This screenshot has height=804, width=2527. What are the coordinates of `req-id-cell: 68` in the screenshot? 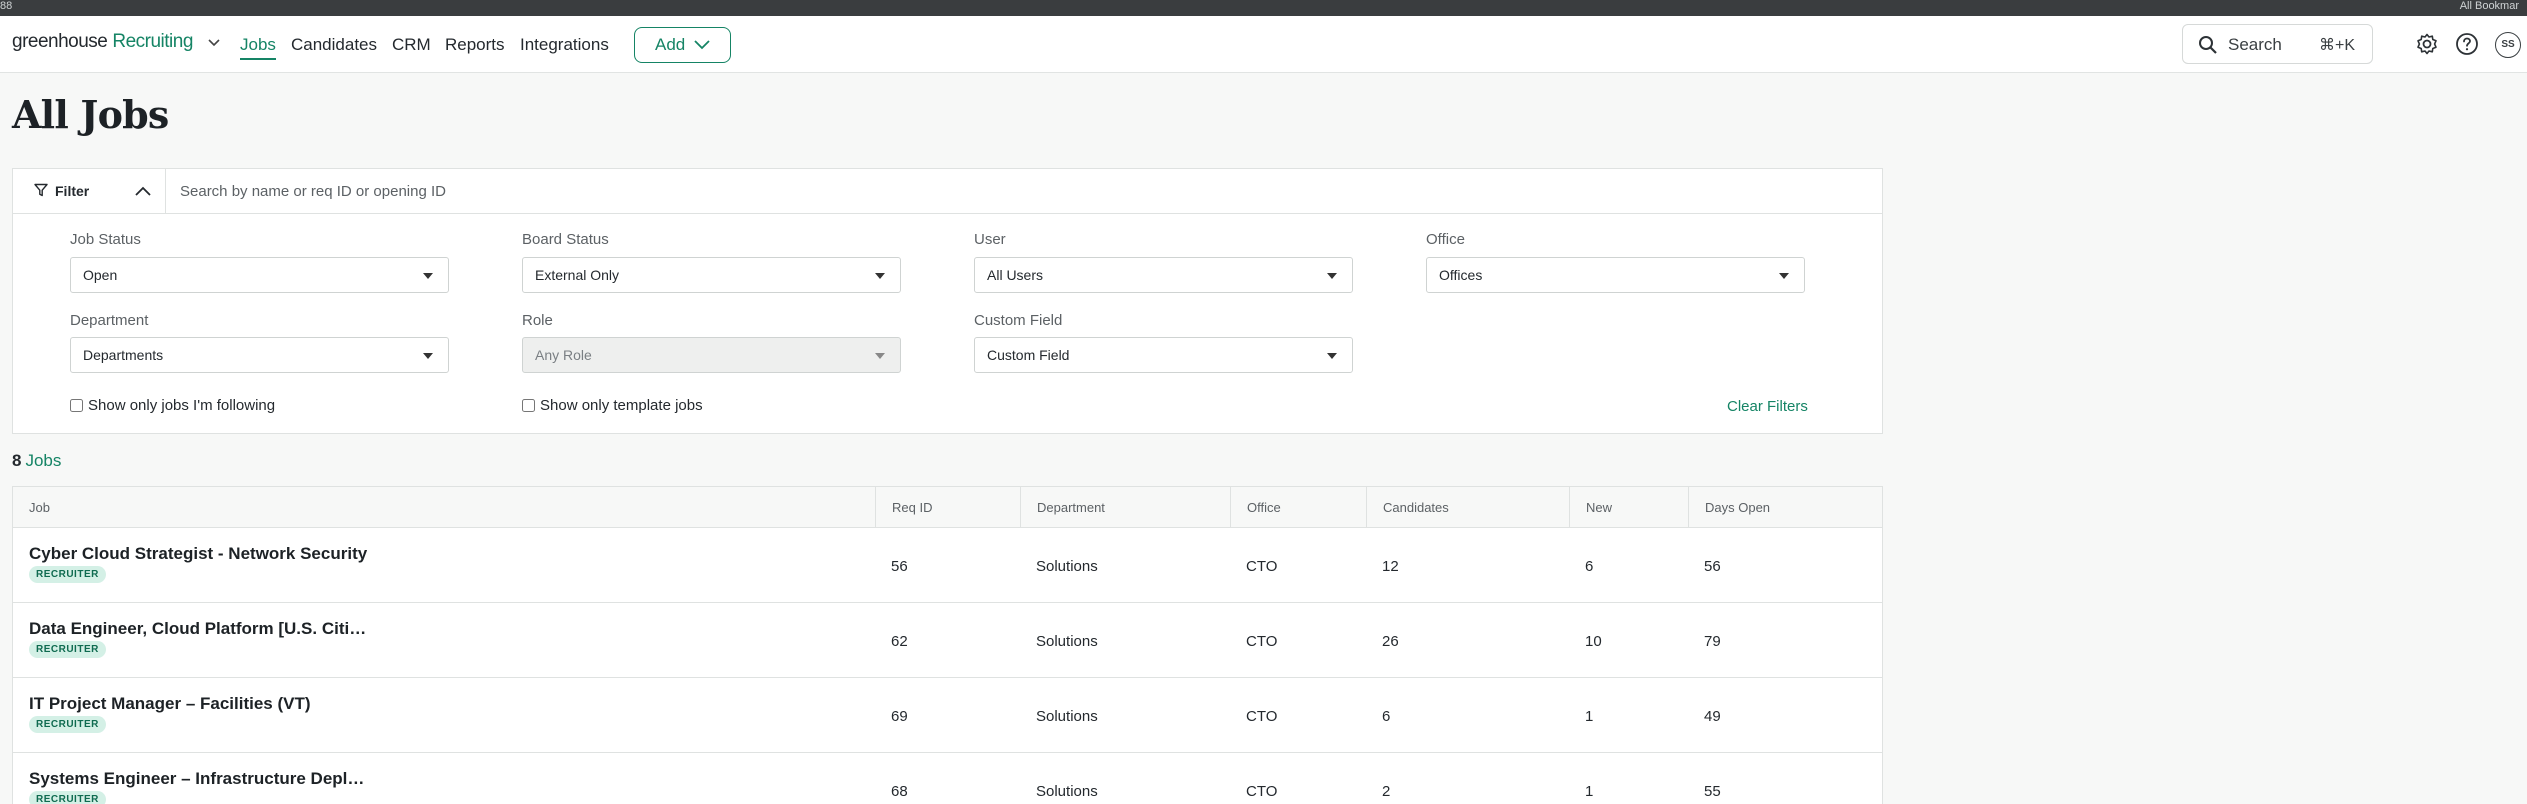 It's located at (899, 791).